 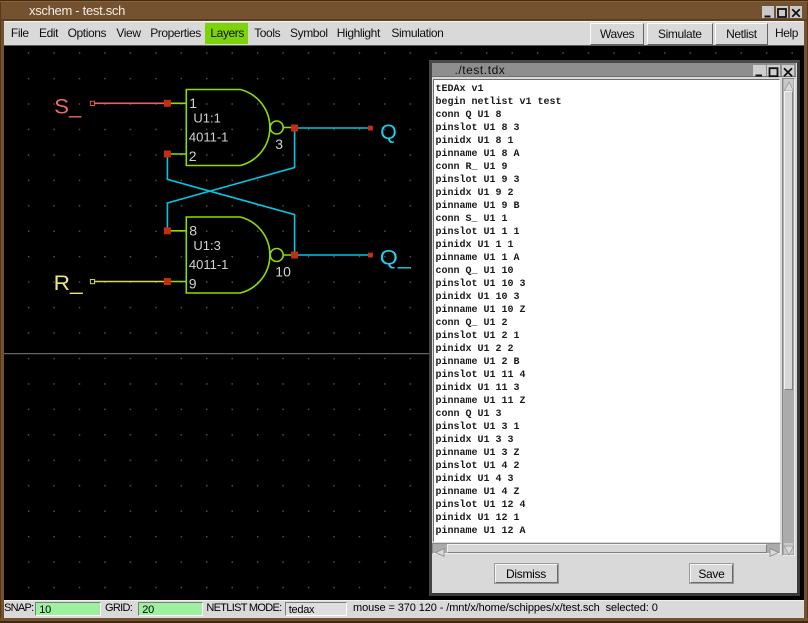 I want to click on svg-text: R_, so click(x=68, y=283).